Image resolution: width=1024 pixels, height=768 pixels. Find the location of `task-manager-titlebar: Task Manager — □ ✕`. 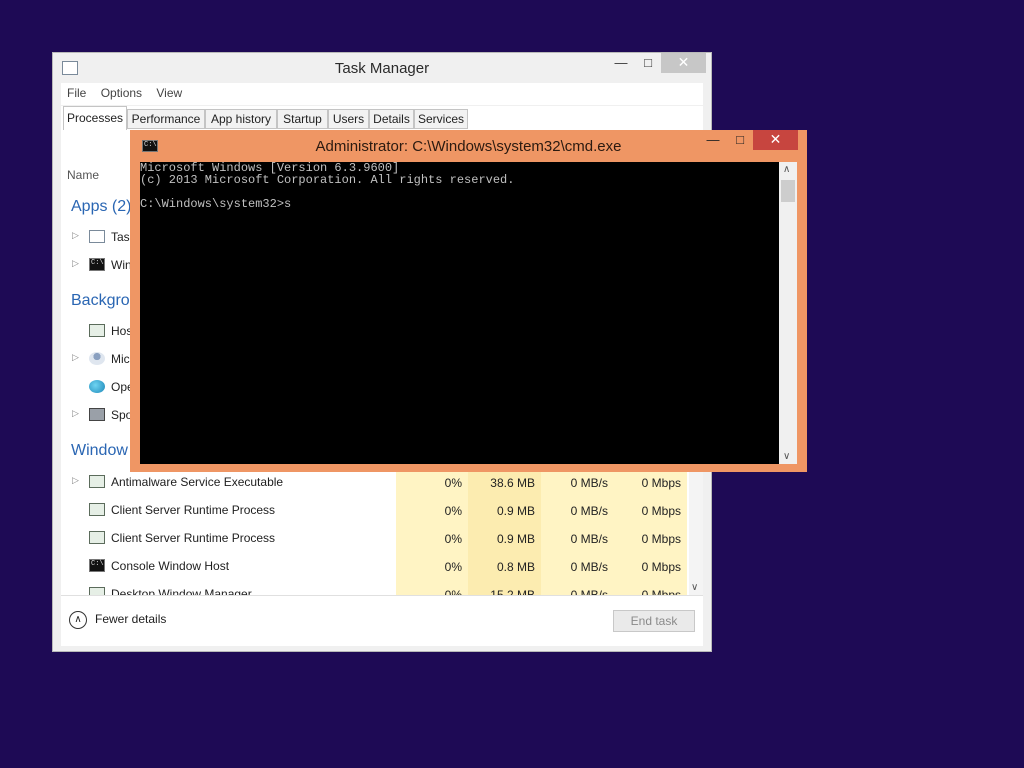

task-manager-titlebar: Task Manager — □ ✕ is located at coordinates (382, 68).